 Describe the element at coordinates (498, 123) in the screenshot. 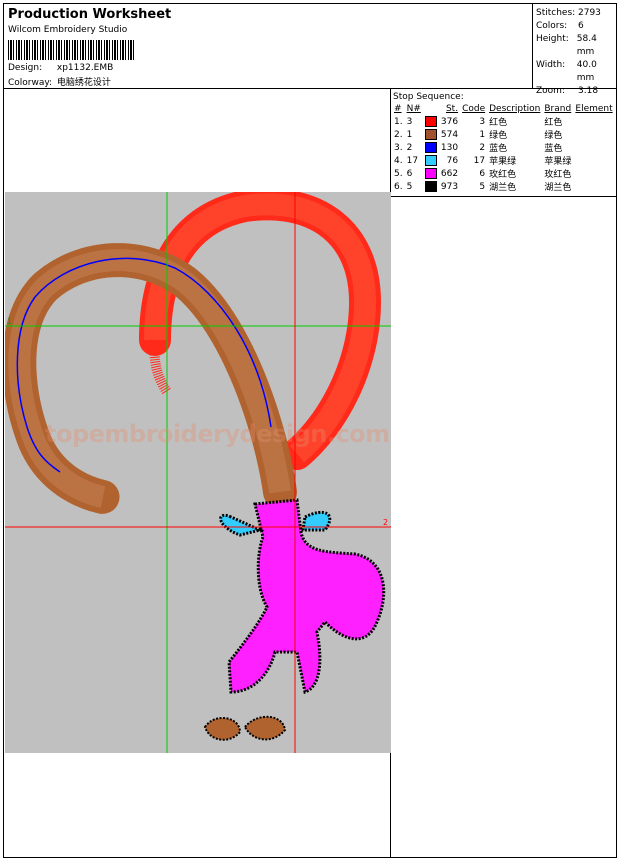

I see `row-description: 红色` at that location.